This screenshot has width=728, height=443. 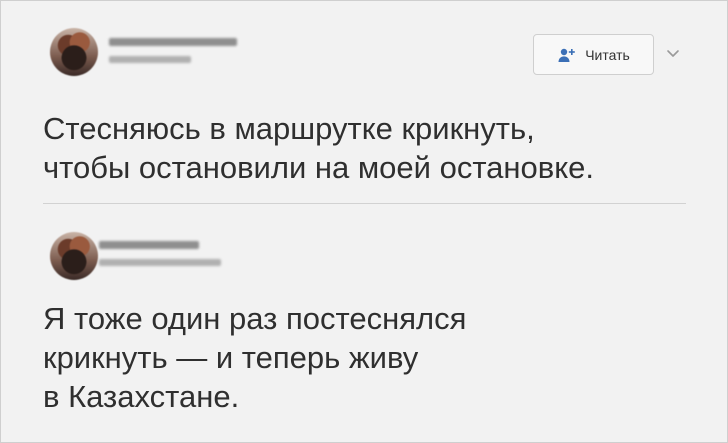 What do you see at coordinates (289, 128) in the screenshot?
I see `tweet-text-line: Стесняюсь в маршрутке крикнуть,` at bounding box center [289, 128].